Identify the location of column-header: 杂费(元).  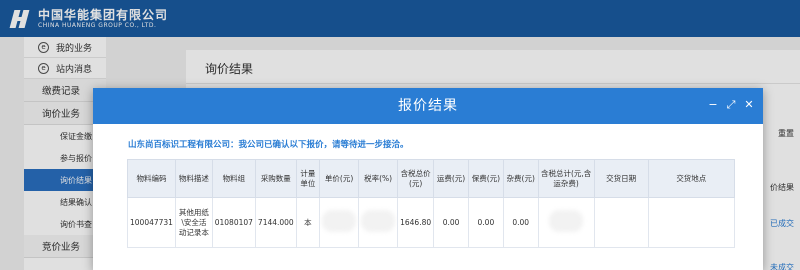
(520, 178).